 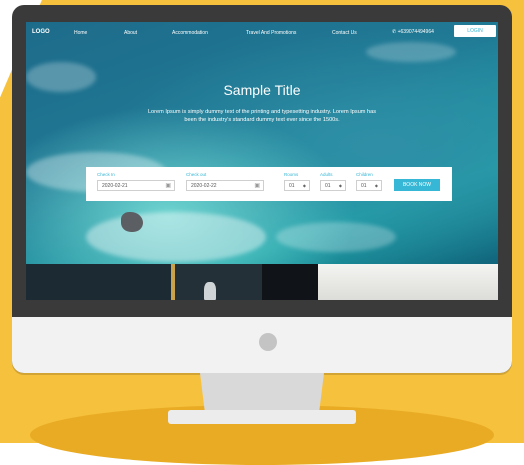 What do you see at coordinates (262, 393) in the screenshot?
I see `monitor-stand-neck` at bounding box center [262, 393].